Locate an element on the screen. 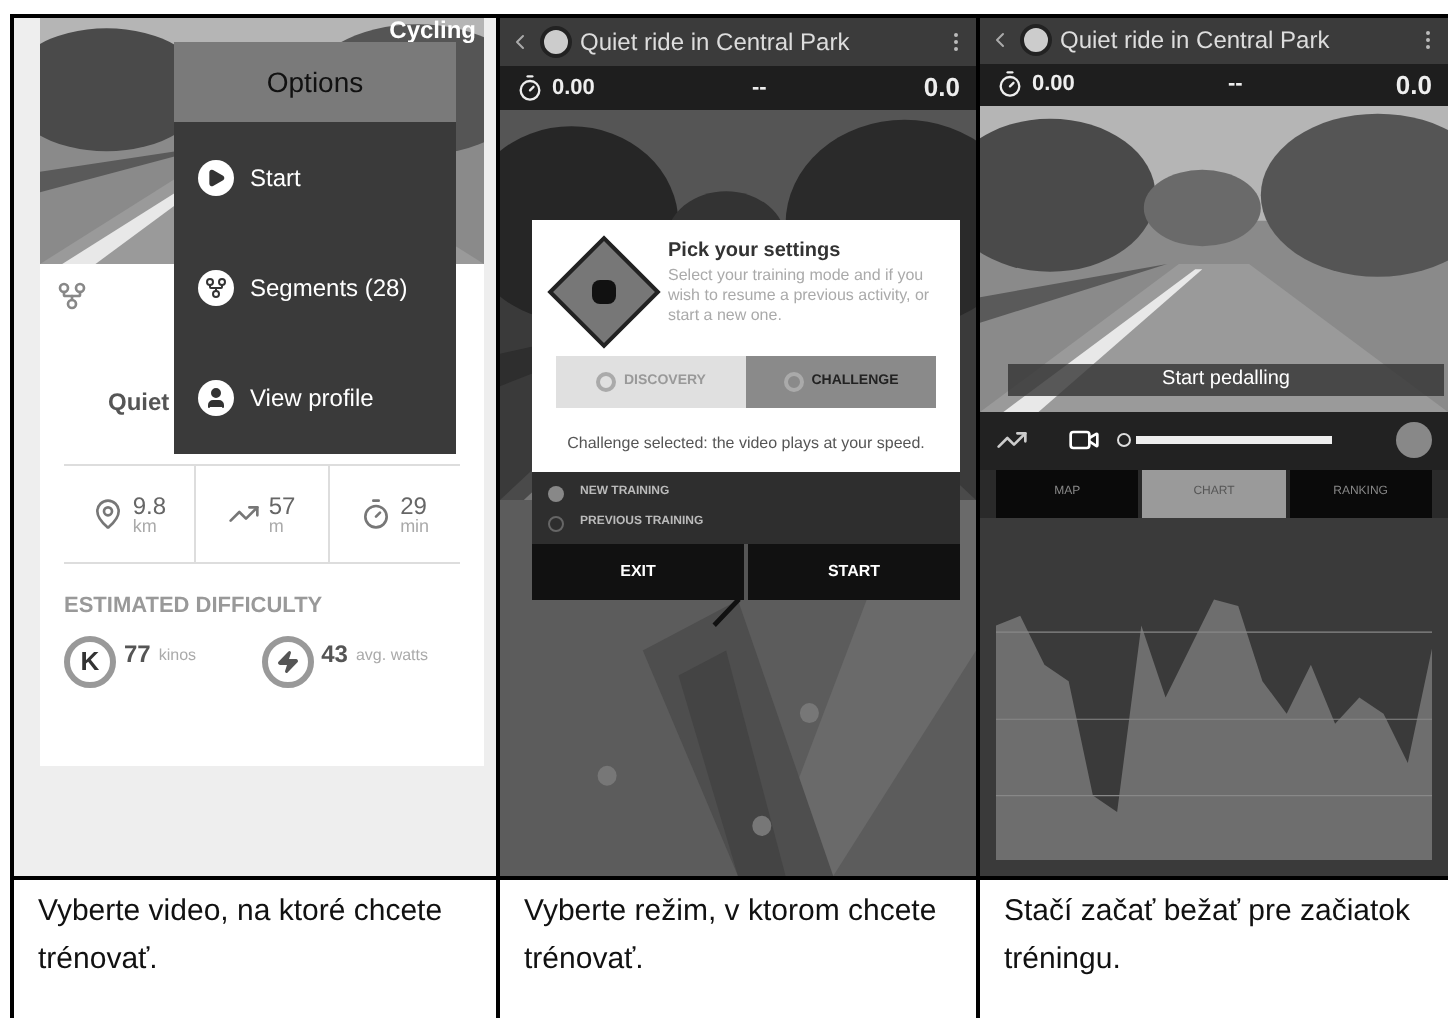 The height and width of the screenshot is (1018, 1448). stat-unit: km is located at coordinates (145, 526).